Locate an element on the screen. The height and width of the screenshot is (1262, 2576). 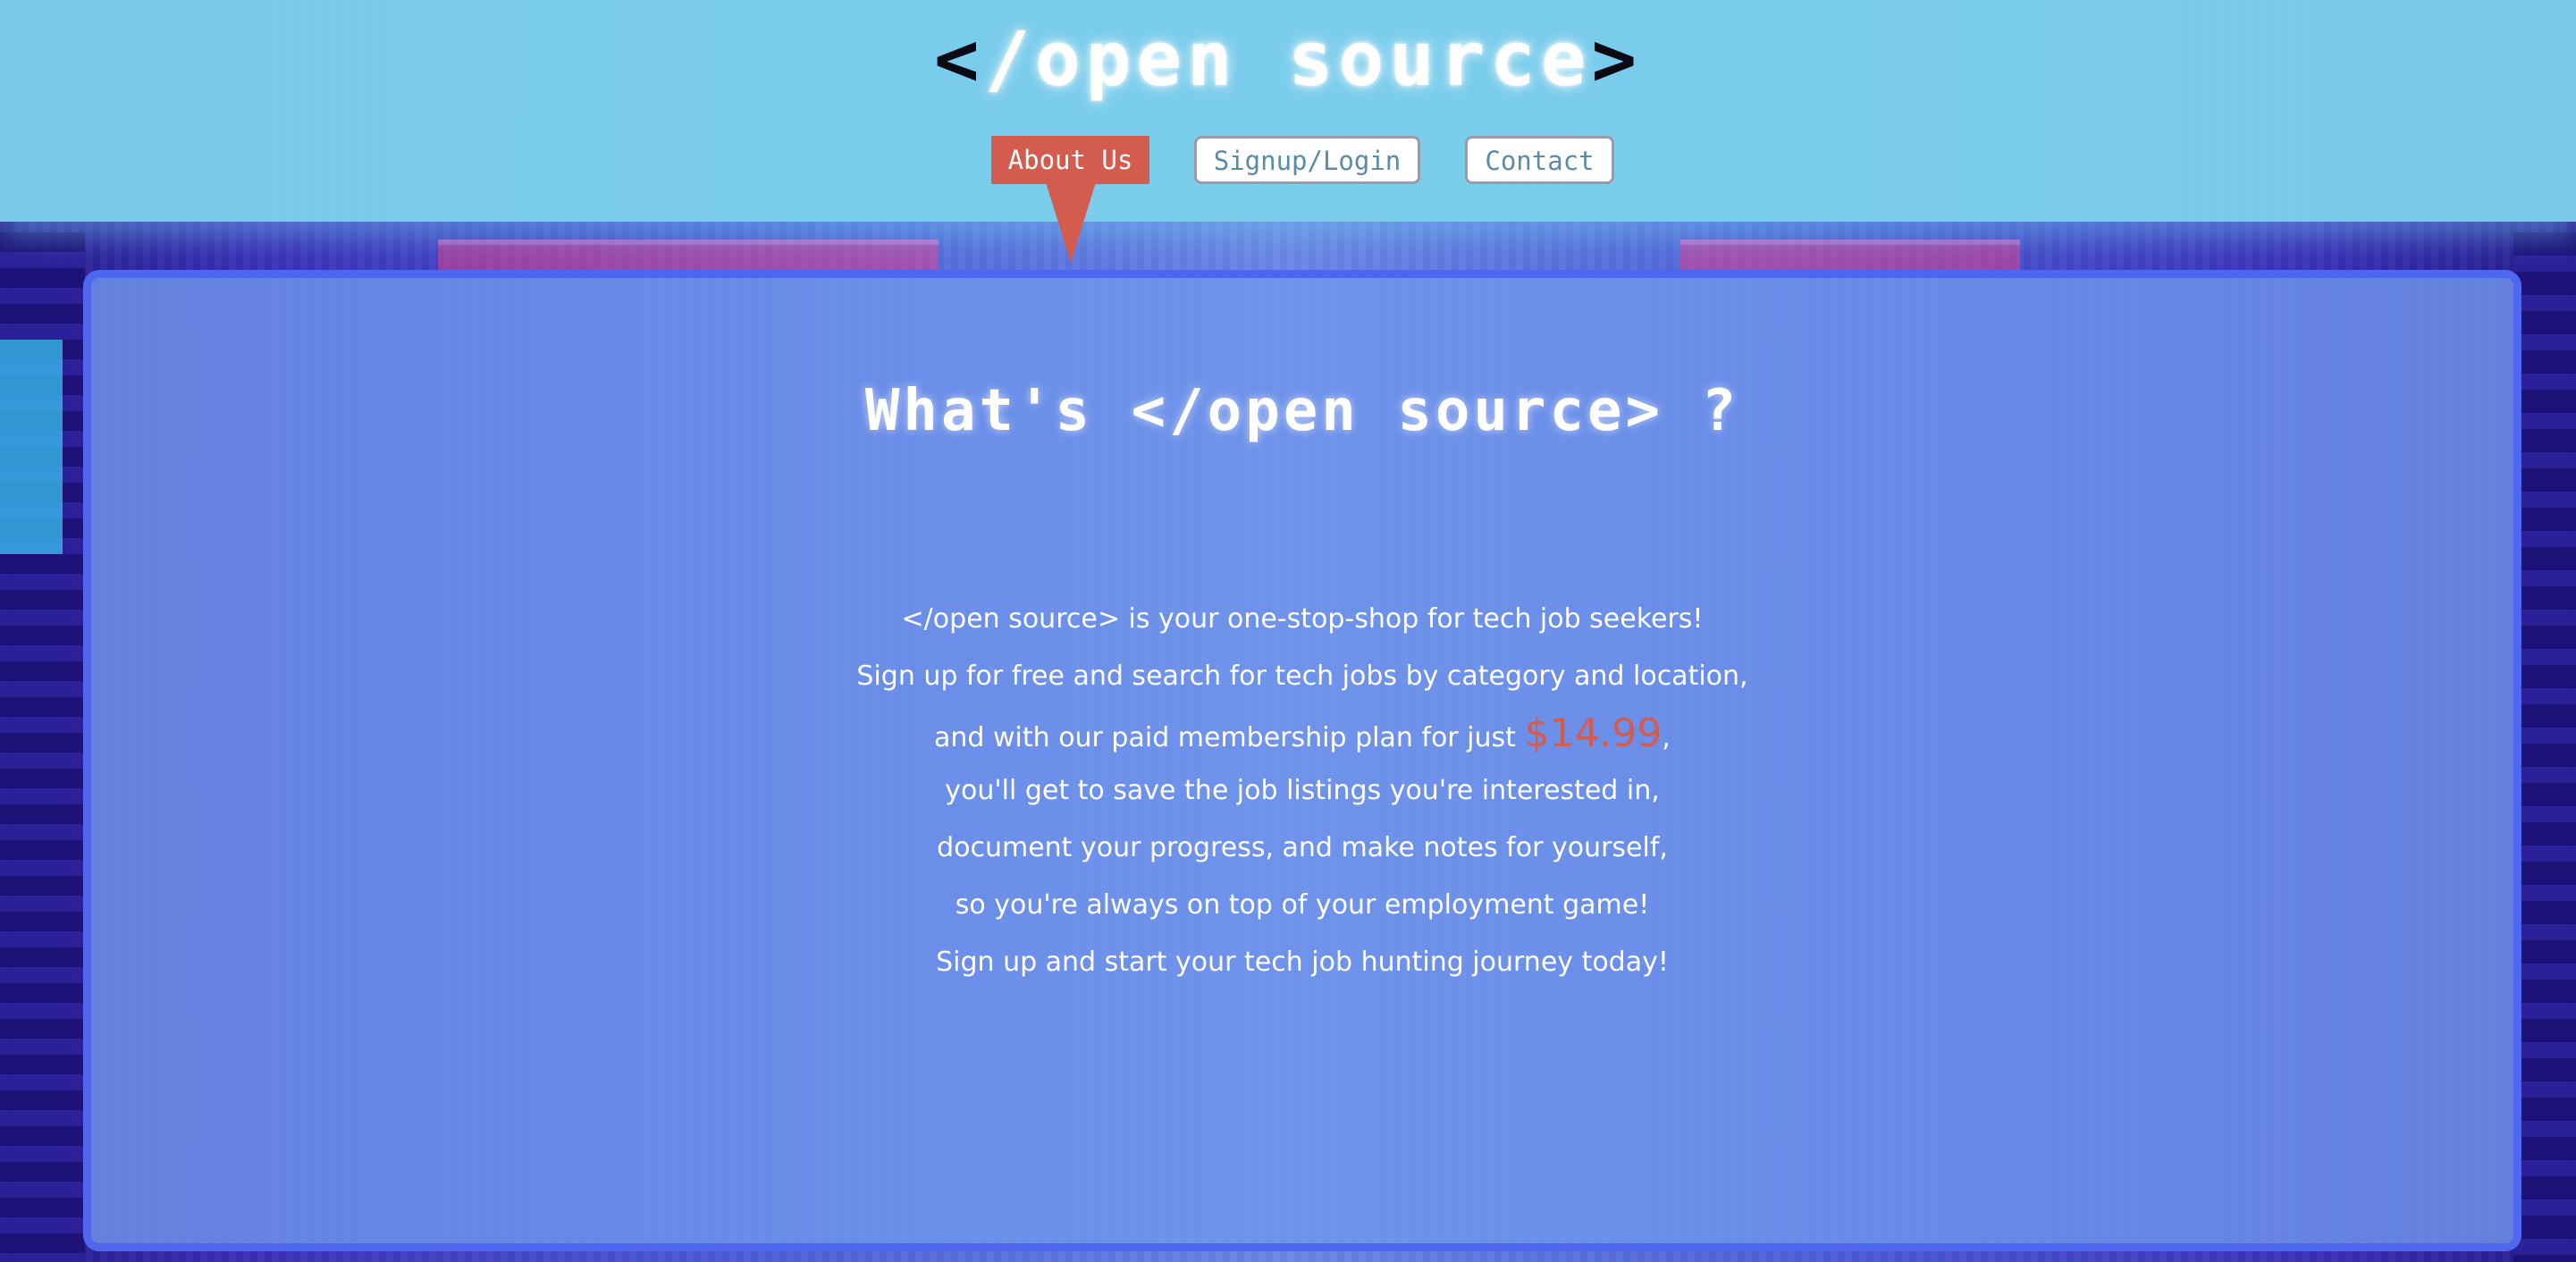
nav-about-us-button: About Us is located at coordinates (1070, 160).